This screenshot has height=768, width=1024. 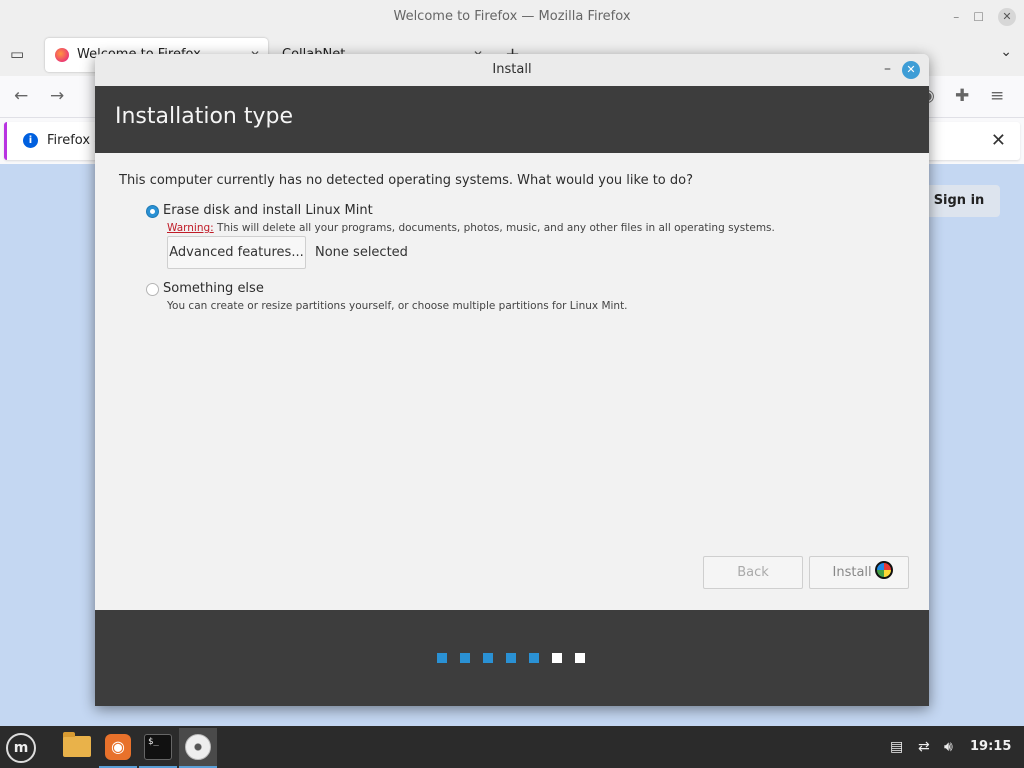 What do you see at coordinates (512, 119) in the screenshot?
I see `dialog-header: Installation type` at bounding box center [512, 119].